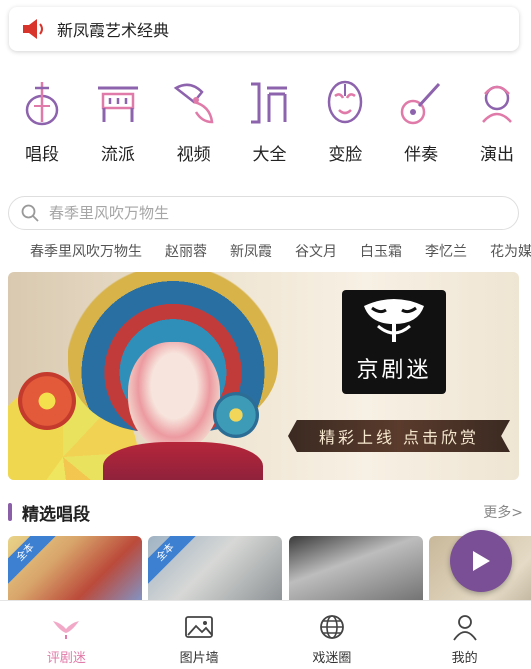  I want to click on wings-icon, so click(66, 630).